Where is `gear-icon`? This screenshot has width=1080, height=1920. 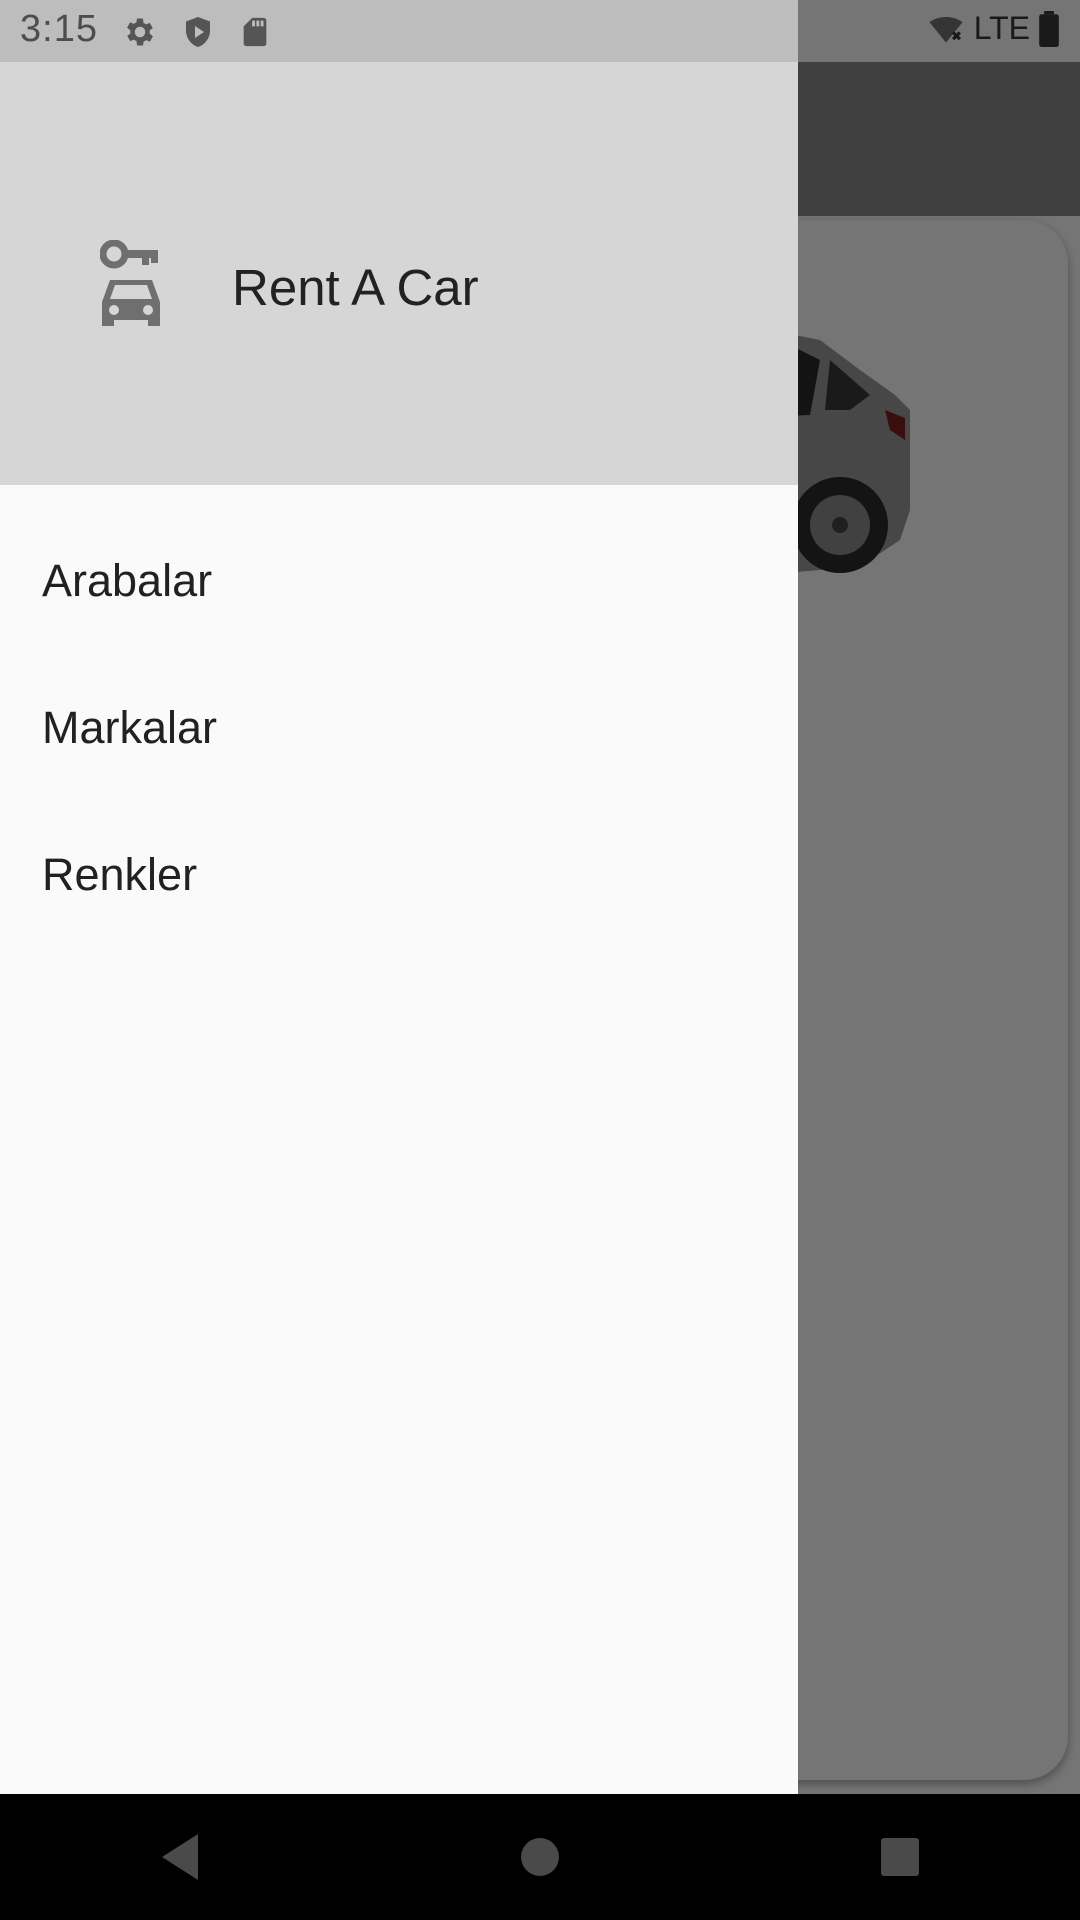
gear-icon is located at coordinates (140, 32).